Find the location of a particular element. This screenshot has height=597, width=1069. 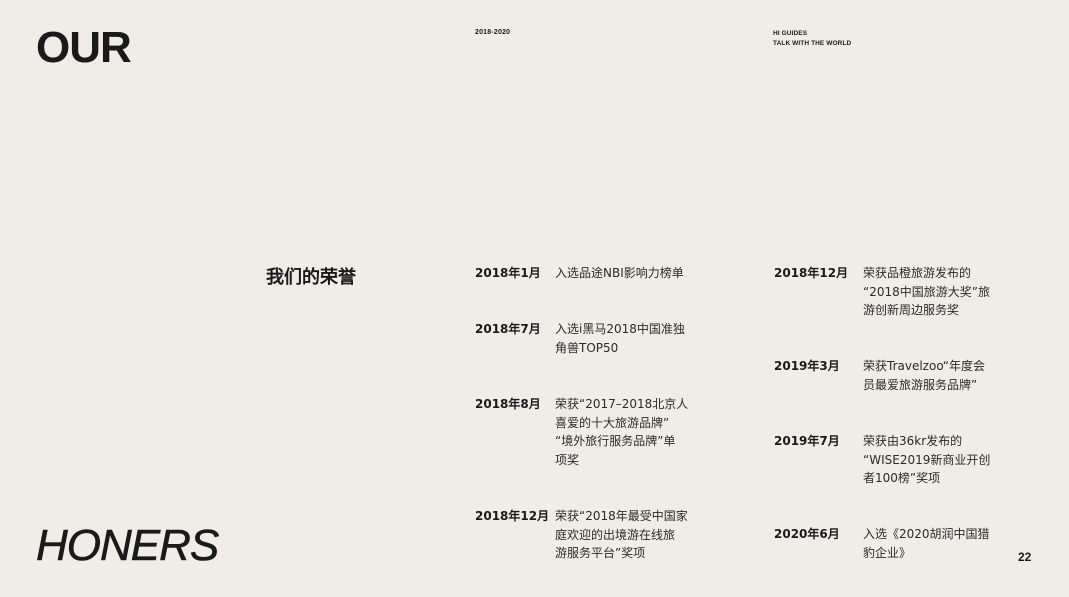

honor-description: 入选i黑马2018中国准独 角兽TOP50 is located at coordinates (620, 338).